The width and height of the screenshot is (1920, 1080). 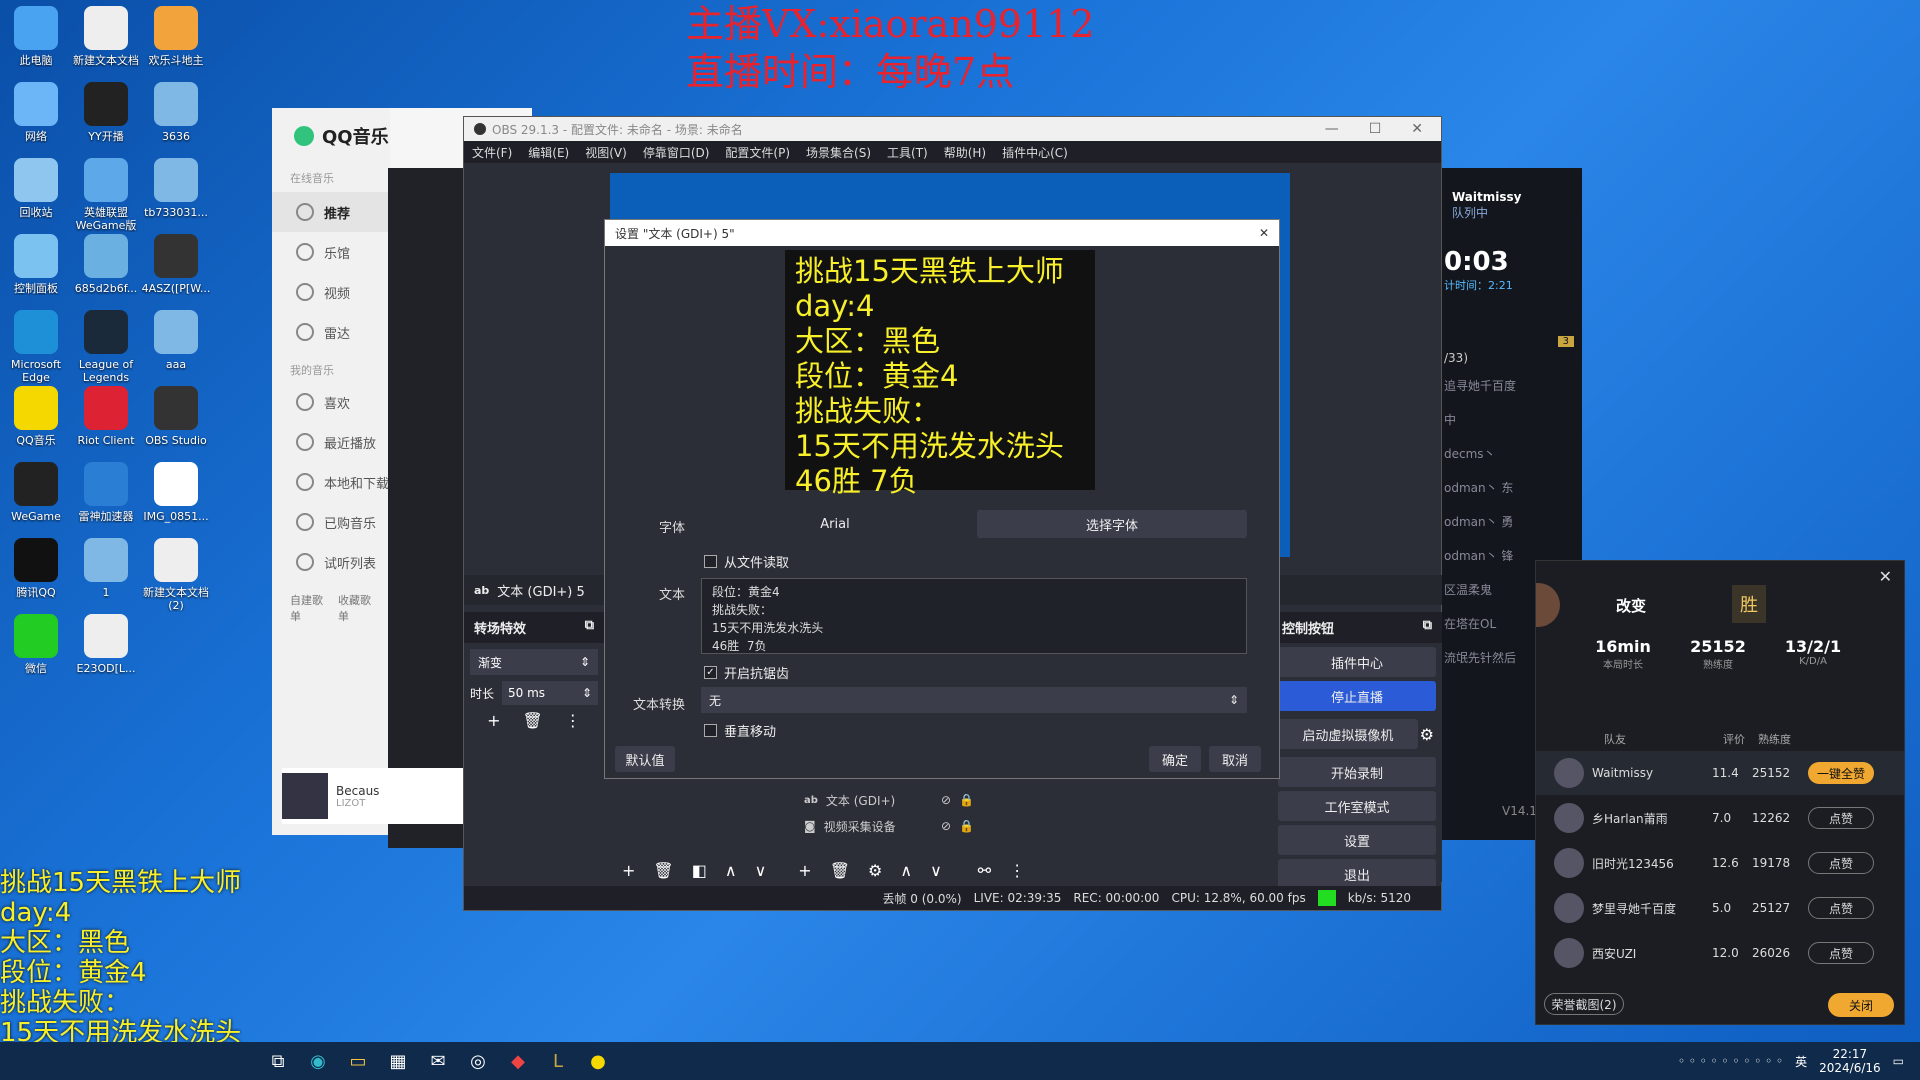 What do you see at coordinates (398, 1061) in the screenshot?
I see `store-icon: ▦` at bounding box center [398, 1061].